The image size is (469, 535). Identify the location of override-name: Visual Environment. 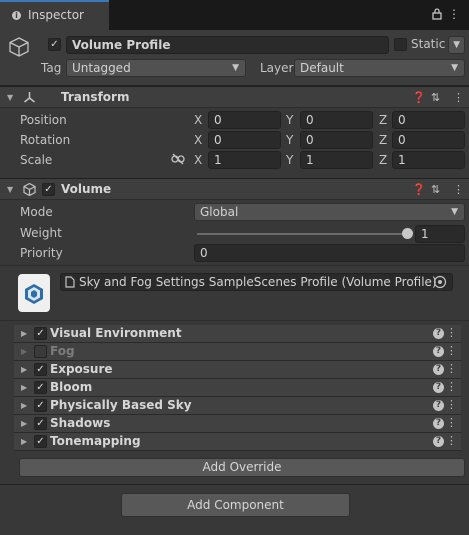
(116, 333).